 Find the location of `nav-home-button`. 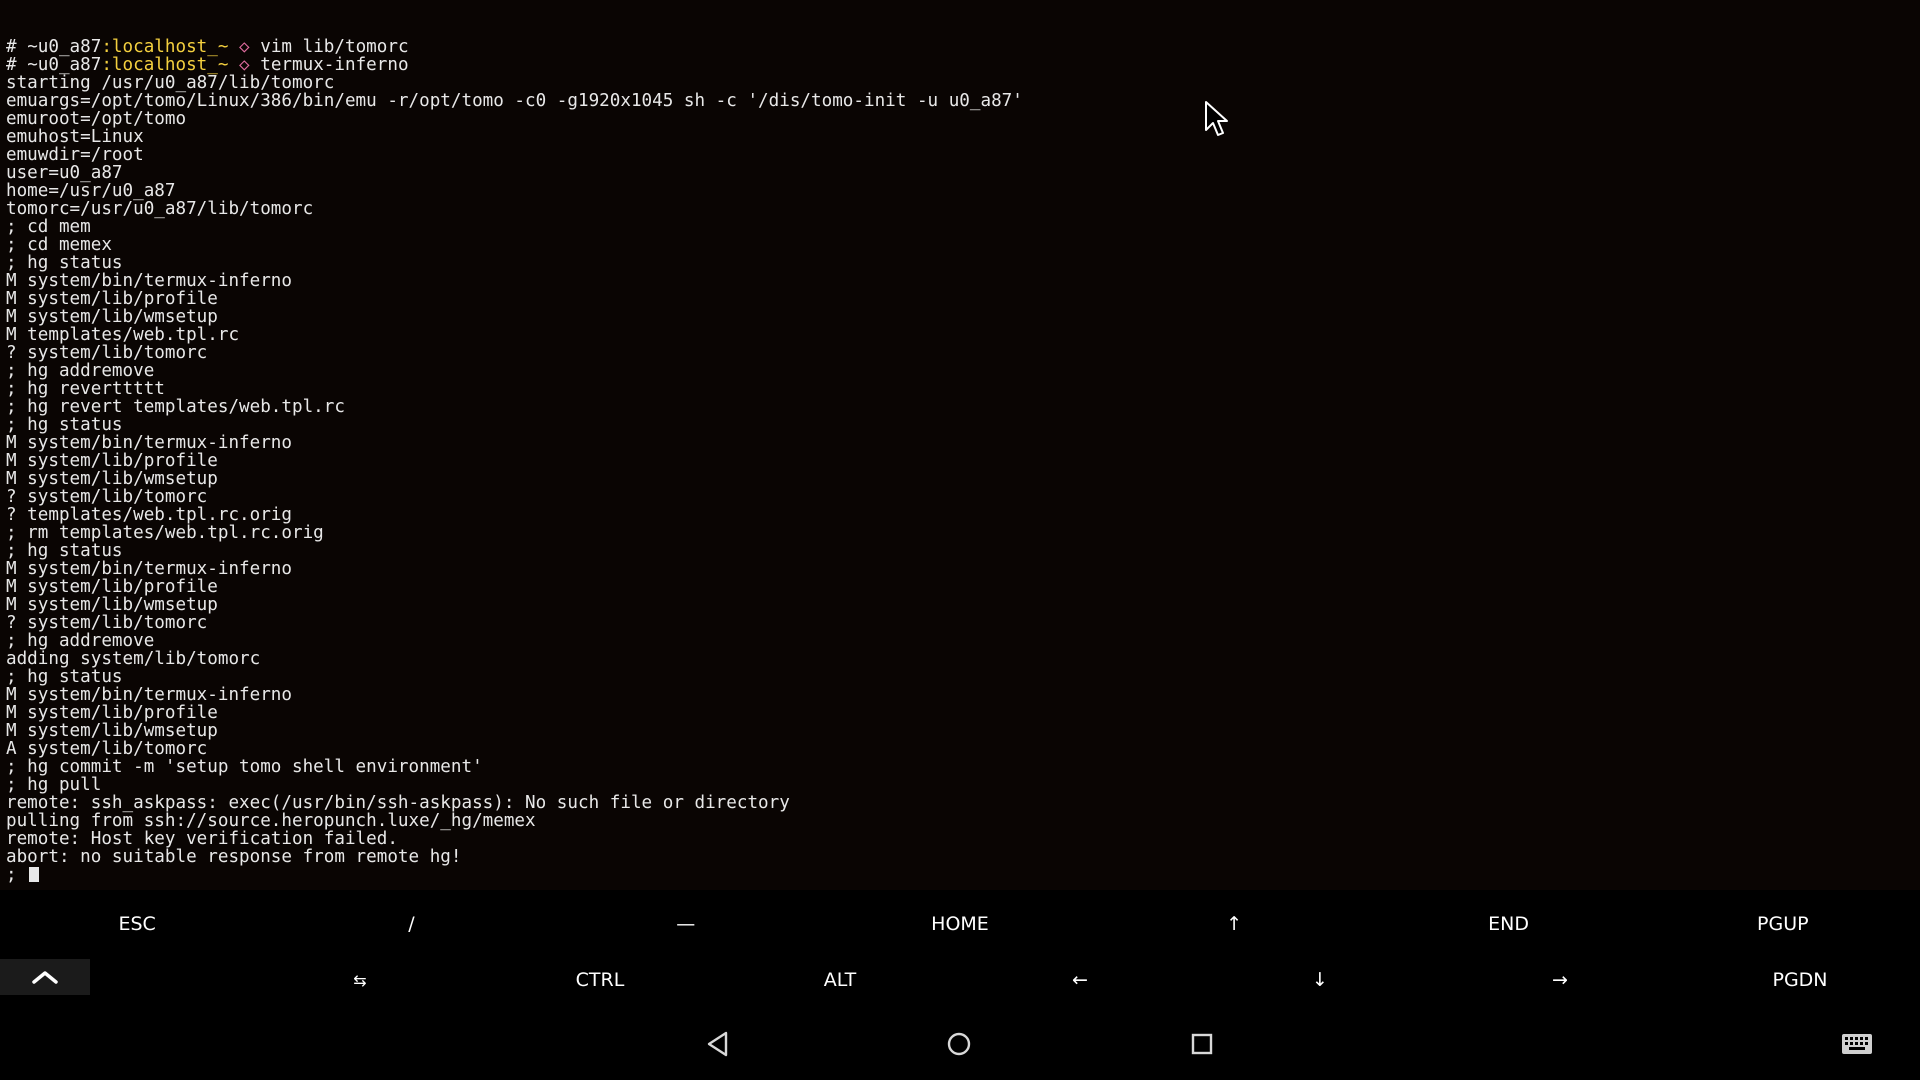

nav-home-button is located at coordinates (959, 1044).